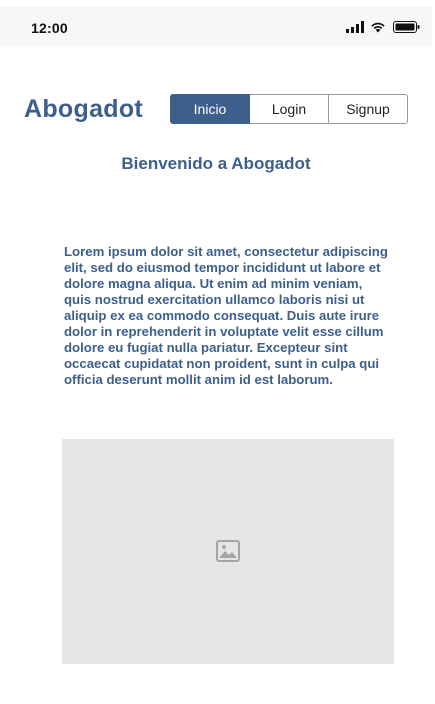  I want to click on status-bar: 12:00, so click(216, 26).